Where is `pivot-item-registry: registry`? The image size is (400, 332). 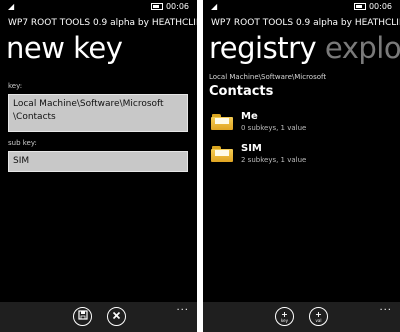
pivot-item-registry: registry is located at coordinates (263, 48).